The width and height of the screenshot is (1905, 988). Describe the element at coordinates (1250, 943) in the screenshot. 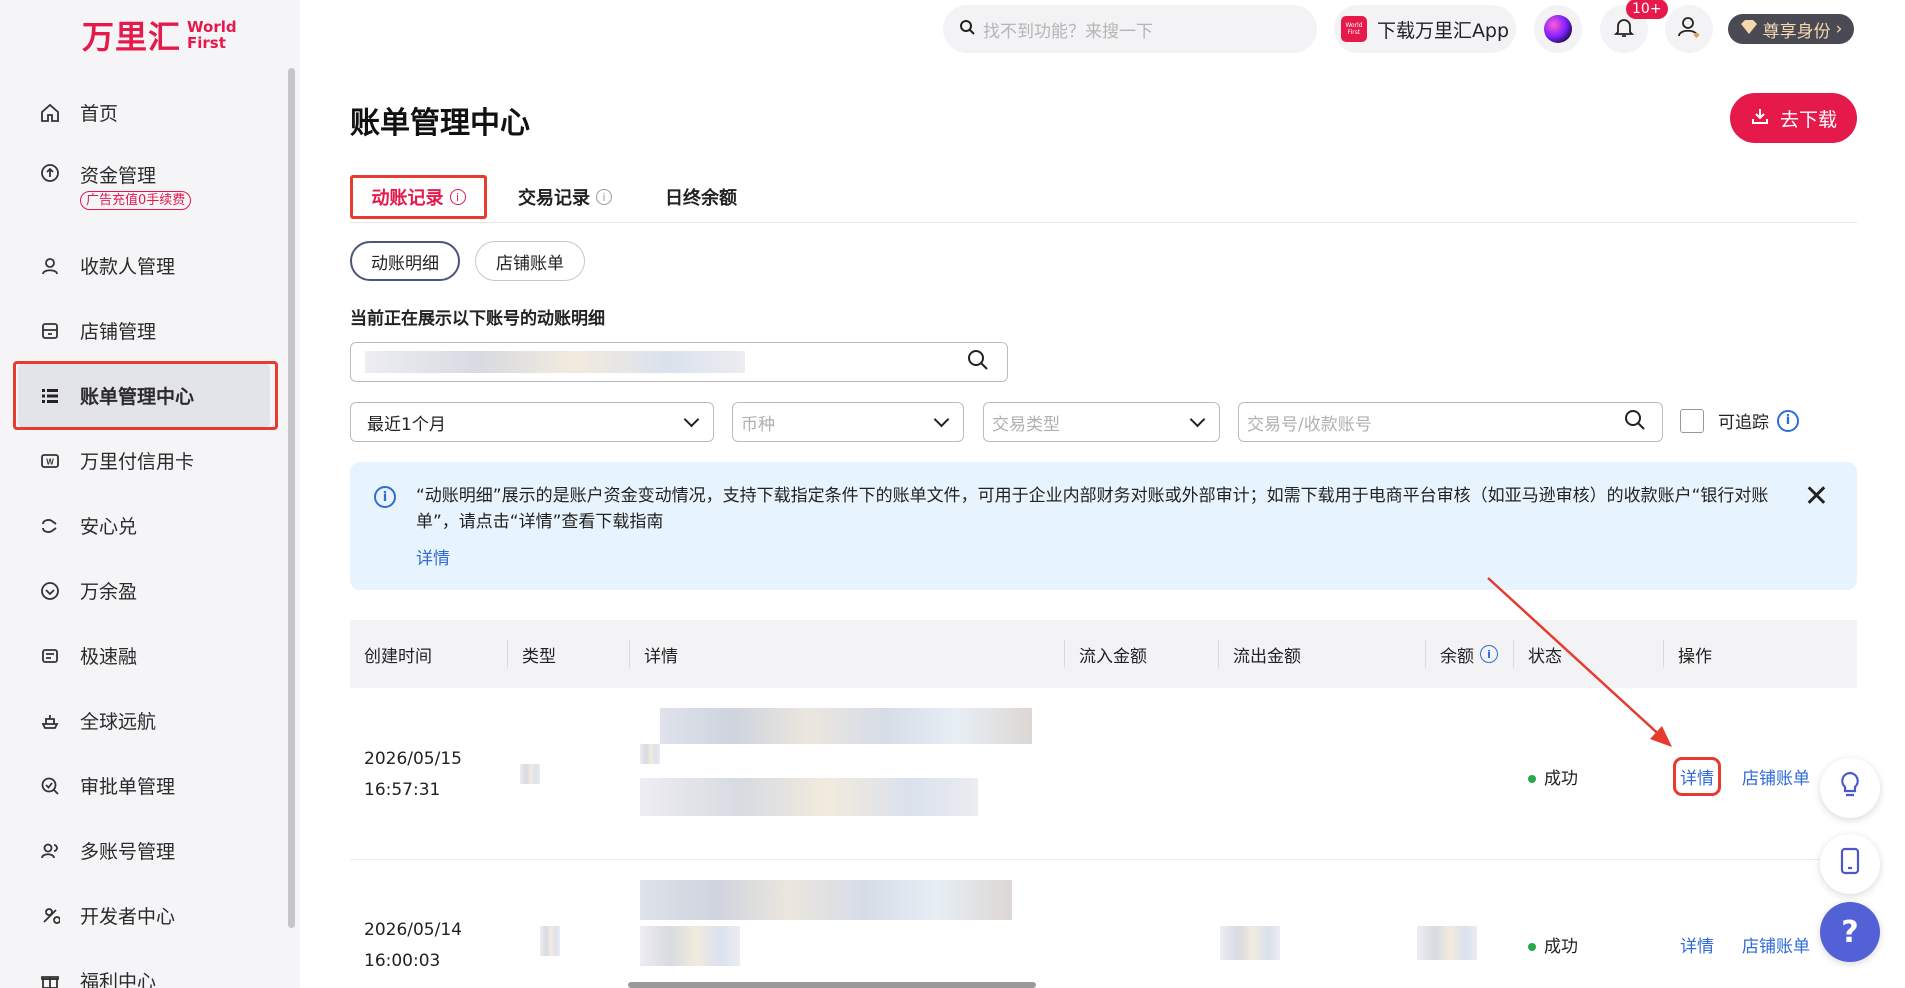

I see `masked-outflow` at that location.